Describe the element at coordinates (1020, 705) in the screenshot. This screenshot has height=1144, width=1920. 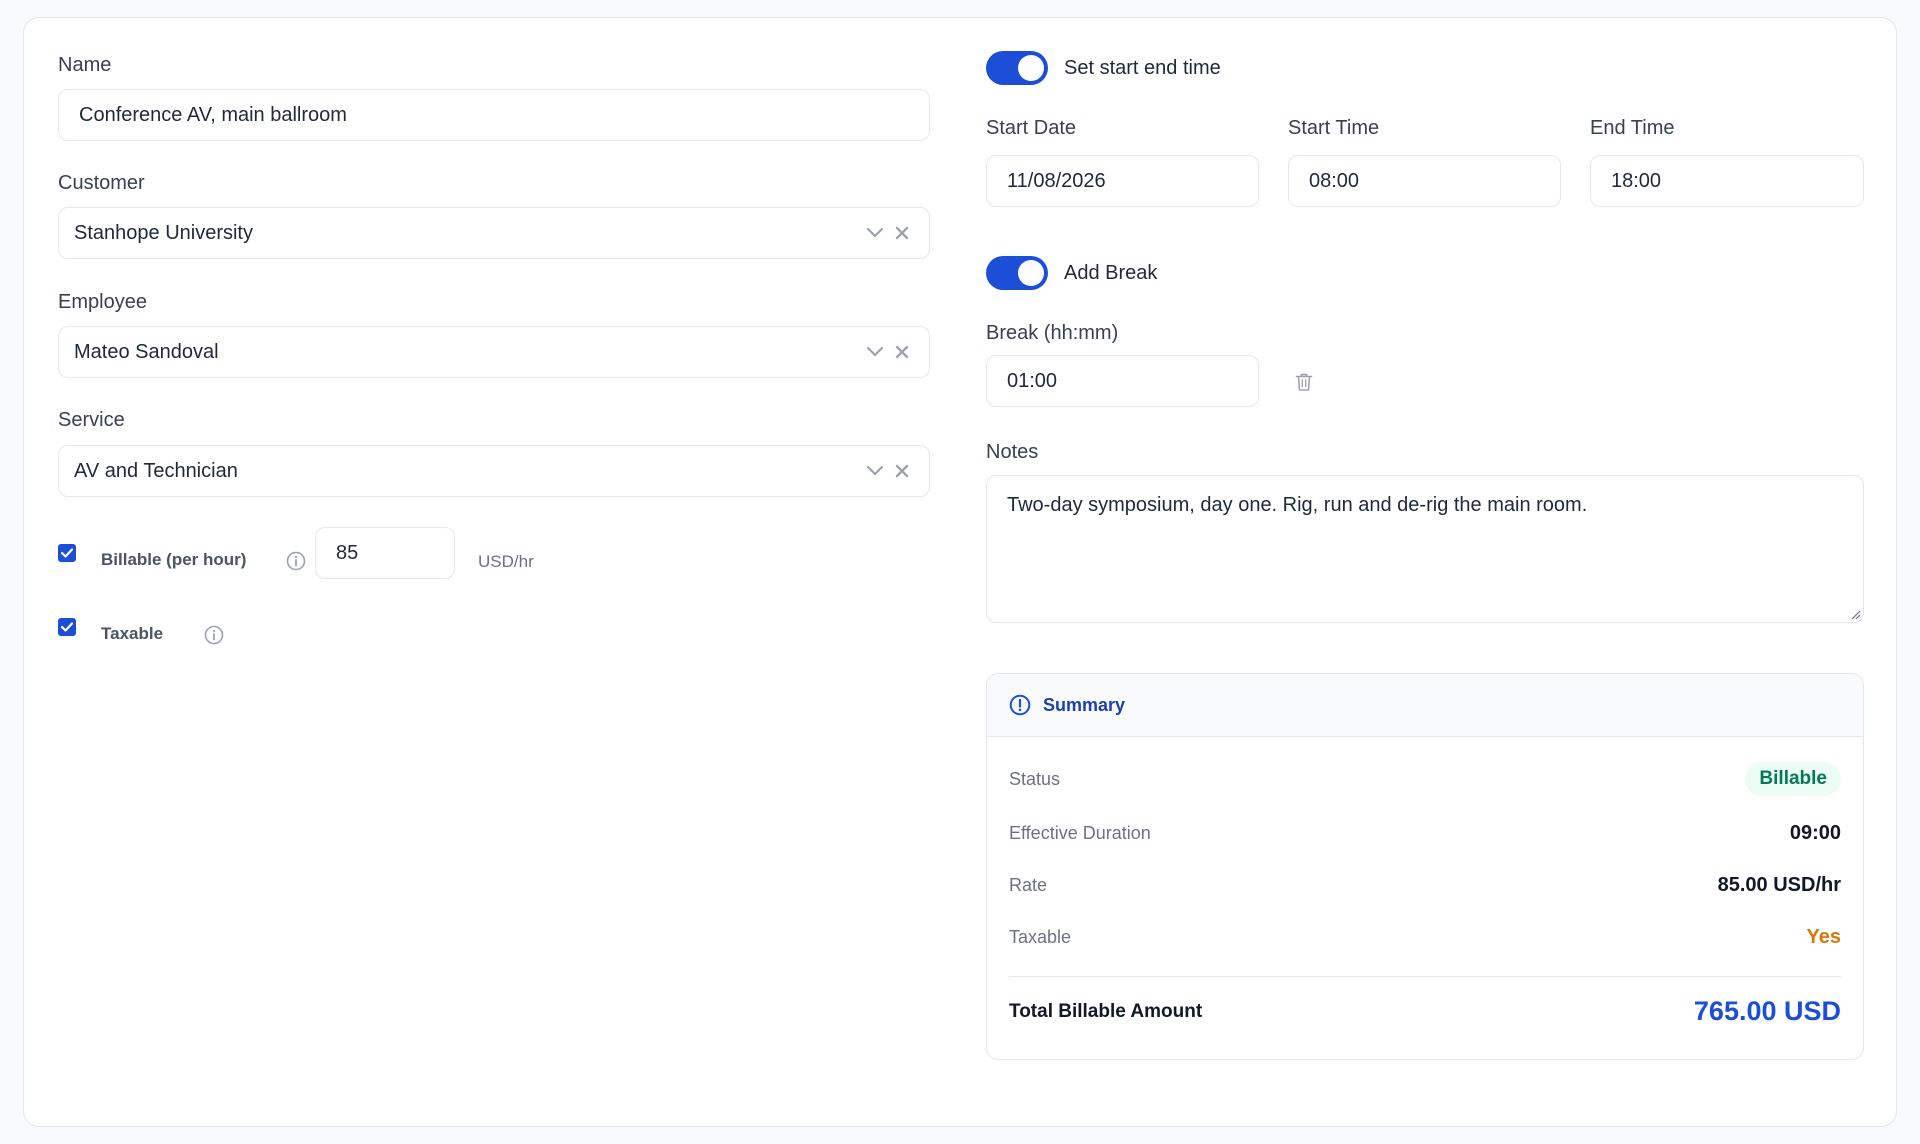
I see `alert-circle-icon` at that location.